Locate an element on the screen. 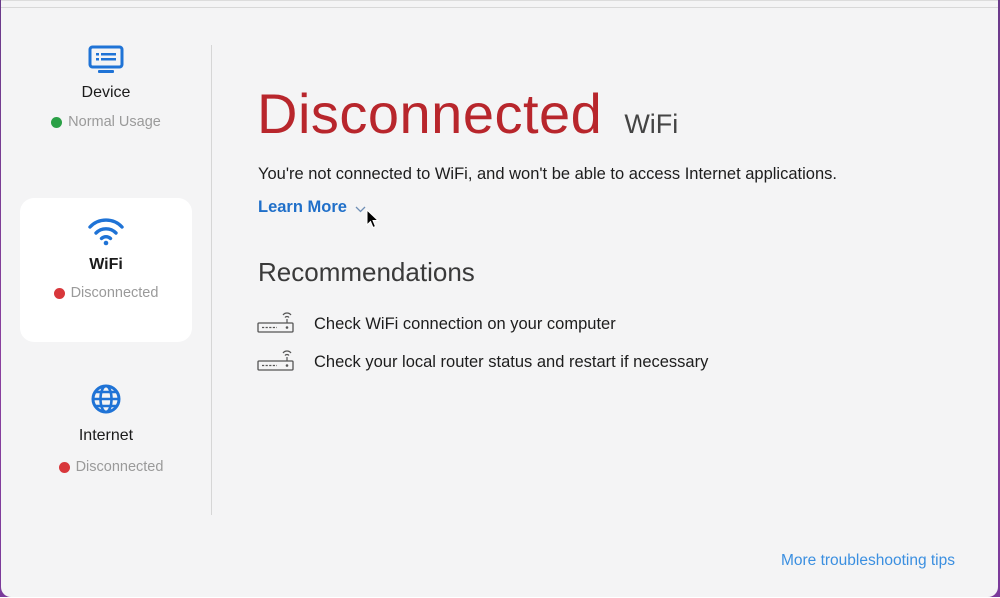 The image size is (1000, 598). sidebar-item-internet: Internet Disconnected is located at coordinates (106, 443).